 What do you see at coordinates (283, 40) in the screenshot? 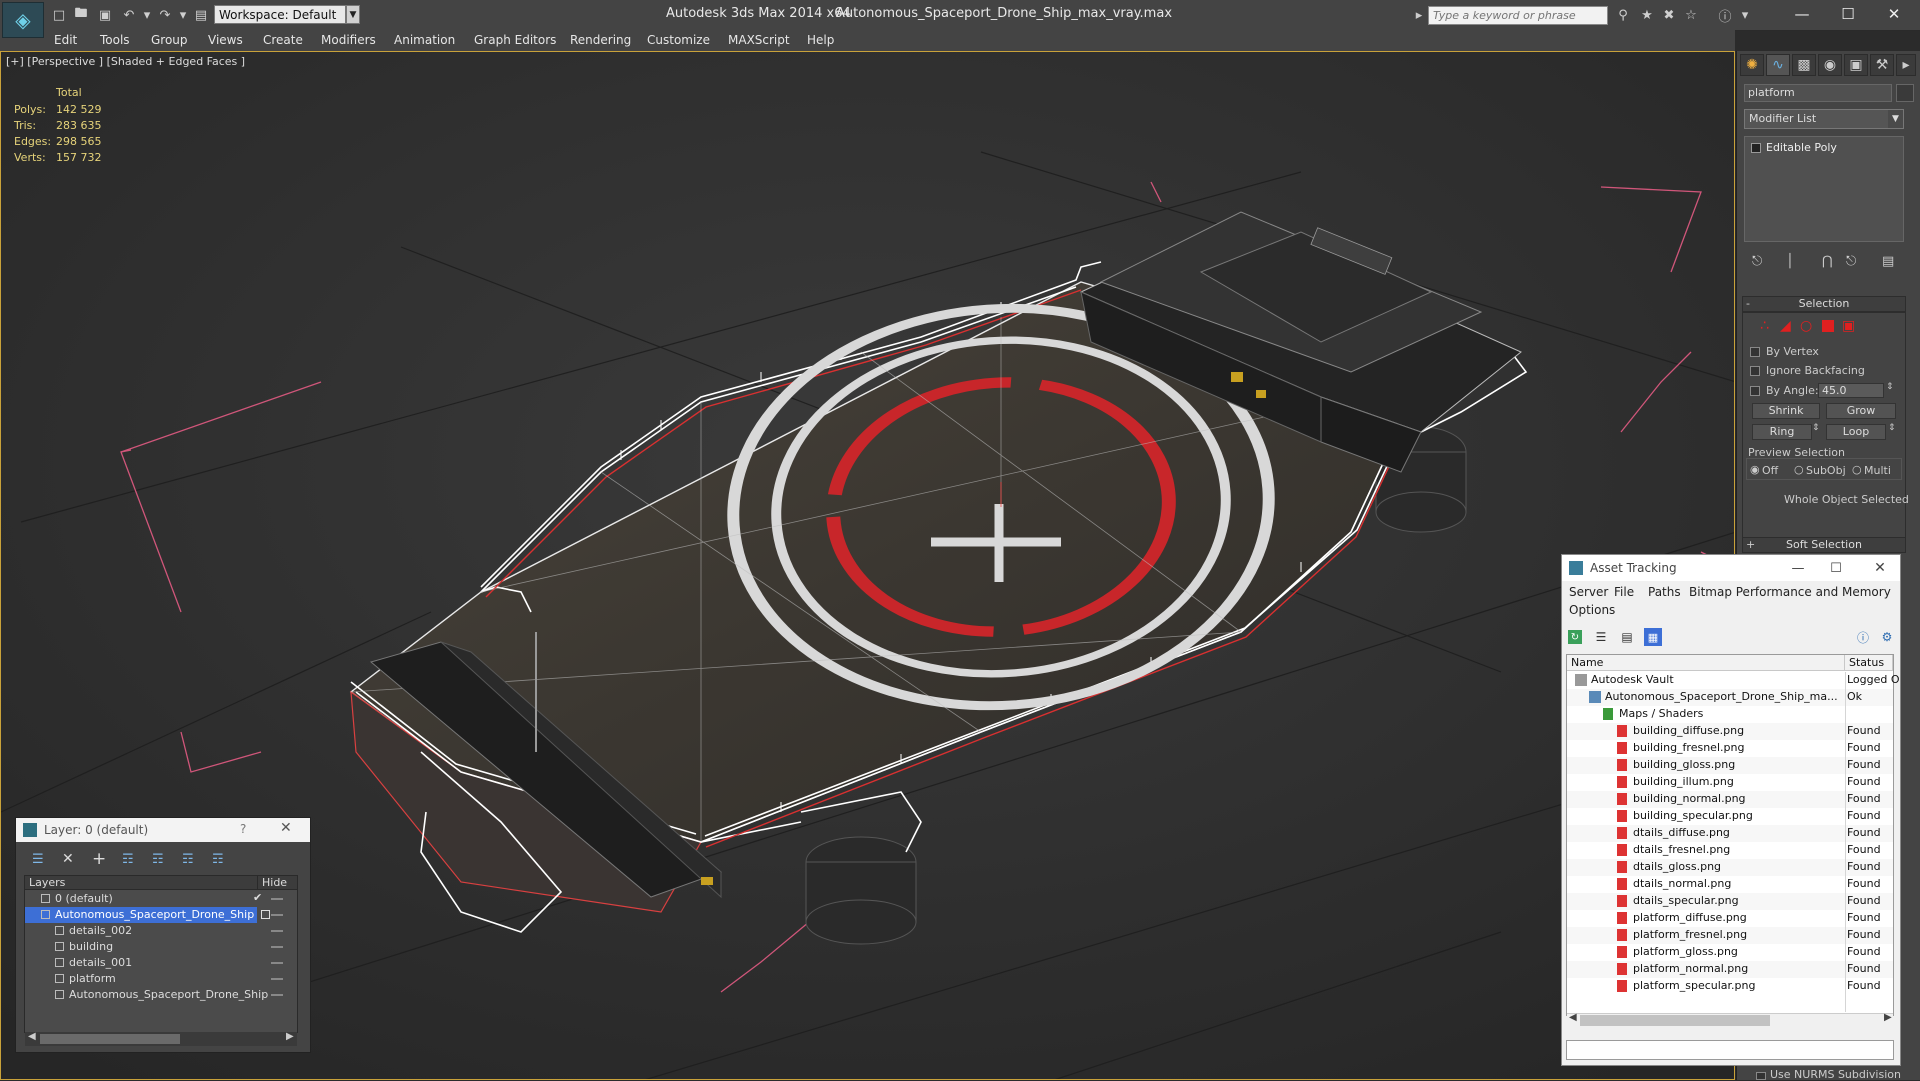
I see `menu-create: Create` at bounding box center [283, 40].